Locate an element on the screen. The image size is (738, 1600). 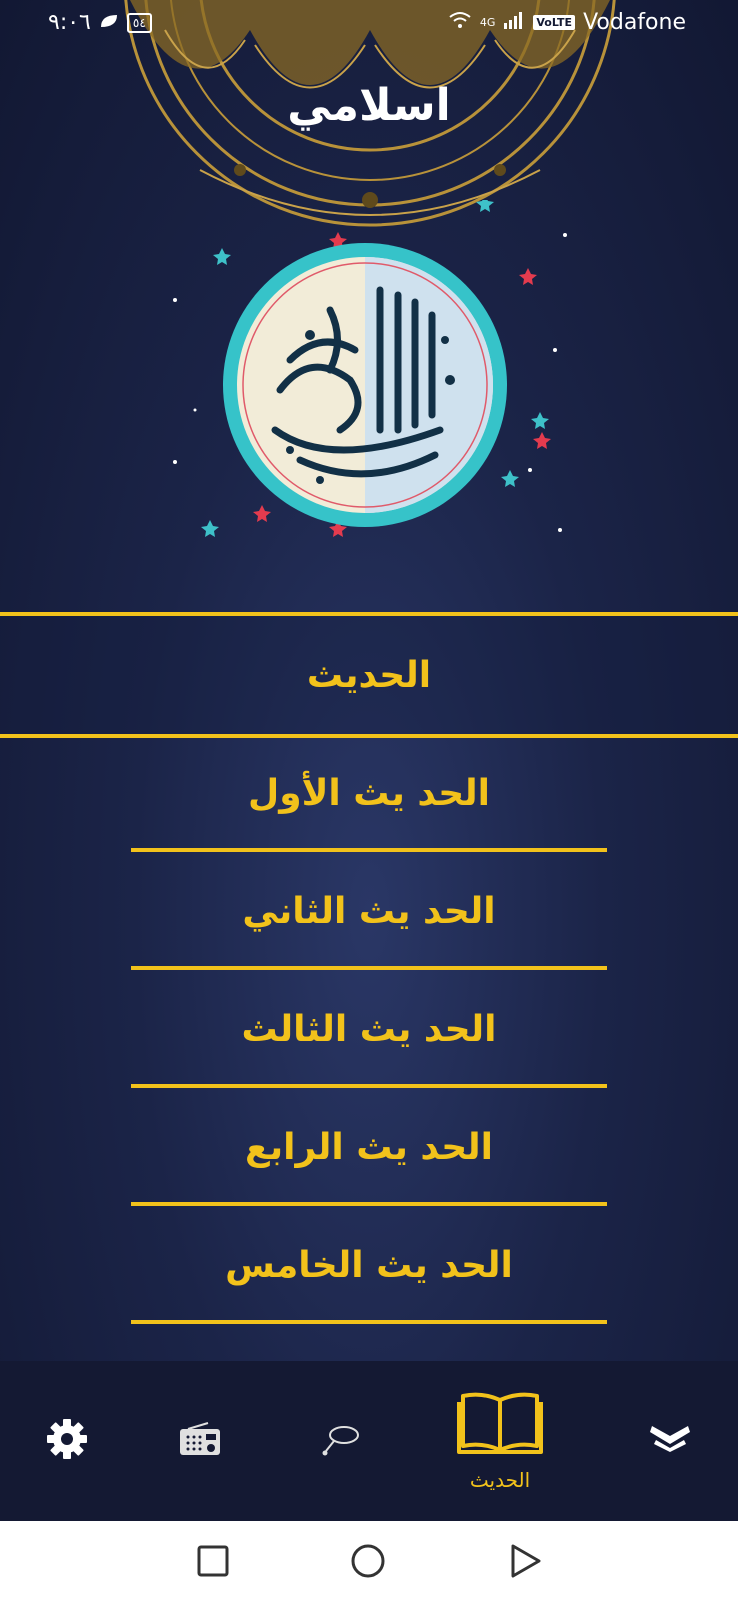
carrier-name: Vodafone is located at coordinates (634, 22).